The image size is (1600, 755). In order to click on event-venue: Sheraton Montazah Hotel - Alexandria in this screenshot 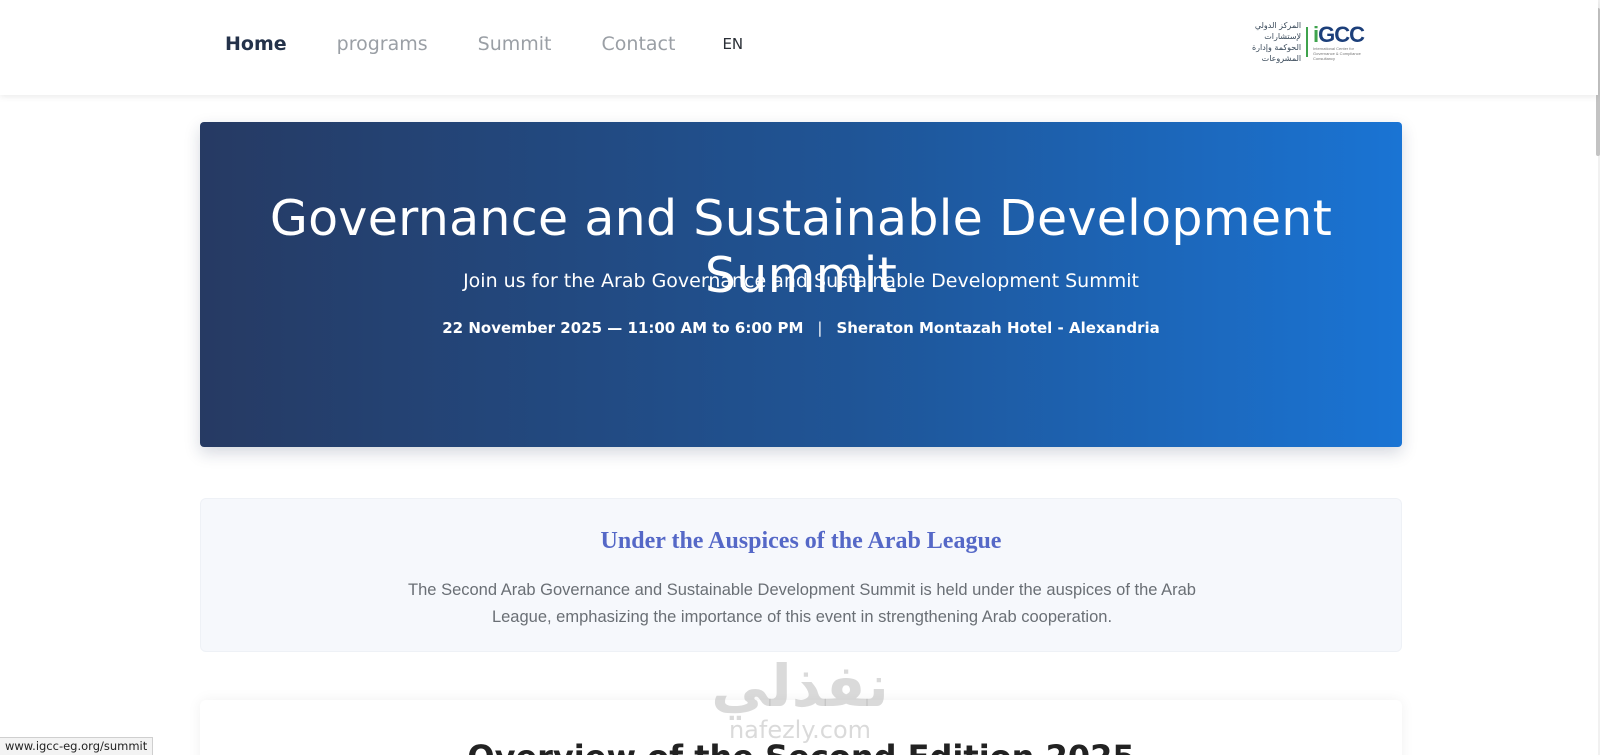, I will do `click(998, 328)`.